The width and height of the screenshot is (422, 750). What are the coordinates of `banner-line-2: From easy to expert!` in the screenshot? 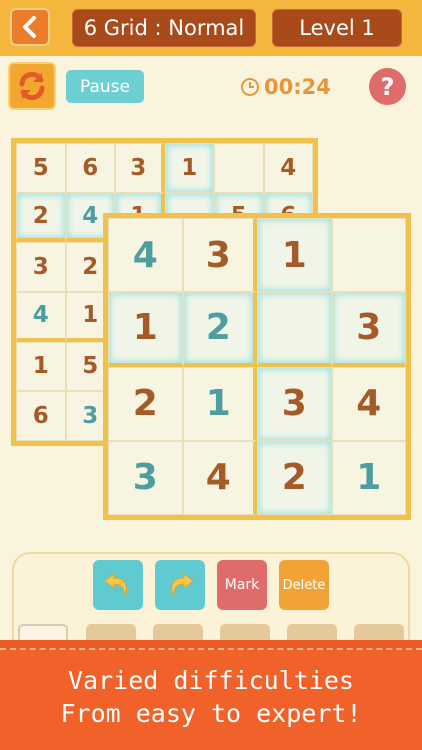 It's located at (211, 713).